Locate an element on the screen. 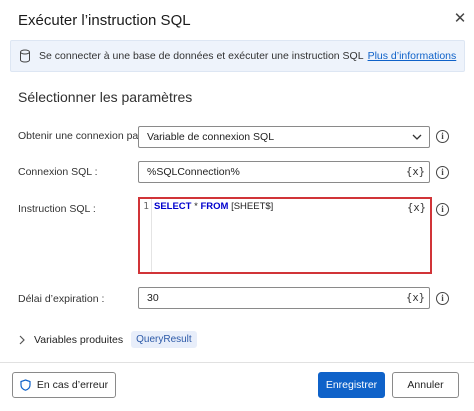 This screenshot has height=411, width=474. sql-keyword-from: FROM is located at coordinates (214, 206).